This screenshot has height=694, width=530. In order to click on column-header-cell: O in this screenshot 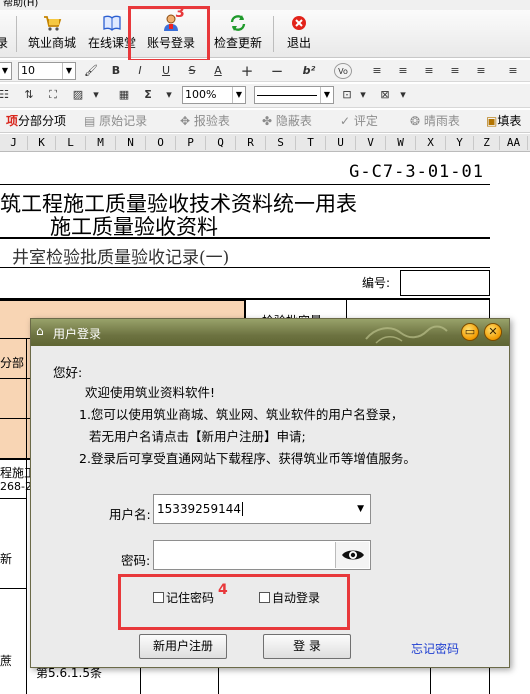, I will do `click(161, 143)`.